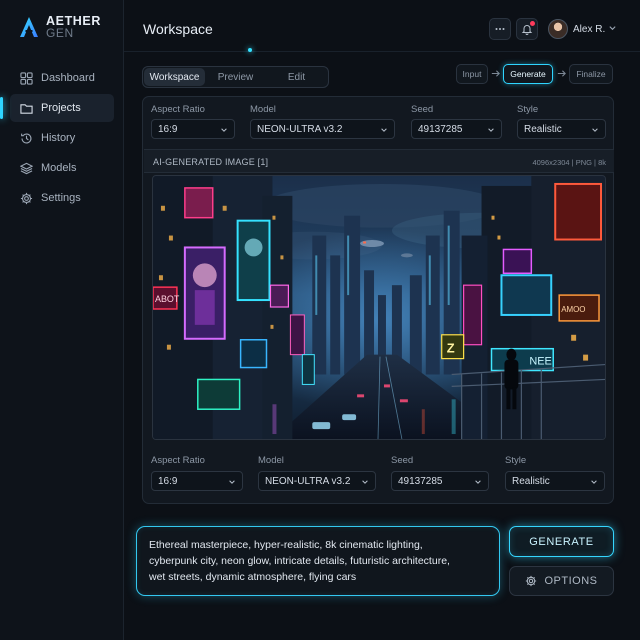 This screenshot has width=640, height=640. What do you see at coordinates (472, 74) in the screenshot?
I see `step-input: Input` at bounding box center [472, 74].